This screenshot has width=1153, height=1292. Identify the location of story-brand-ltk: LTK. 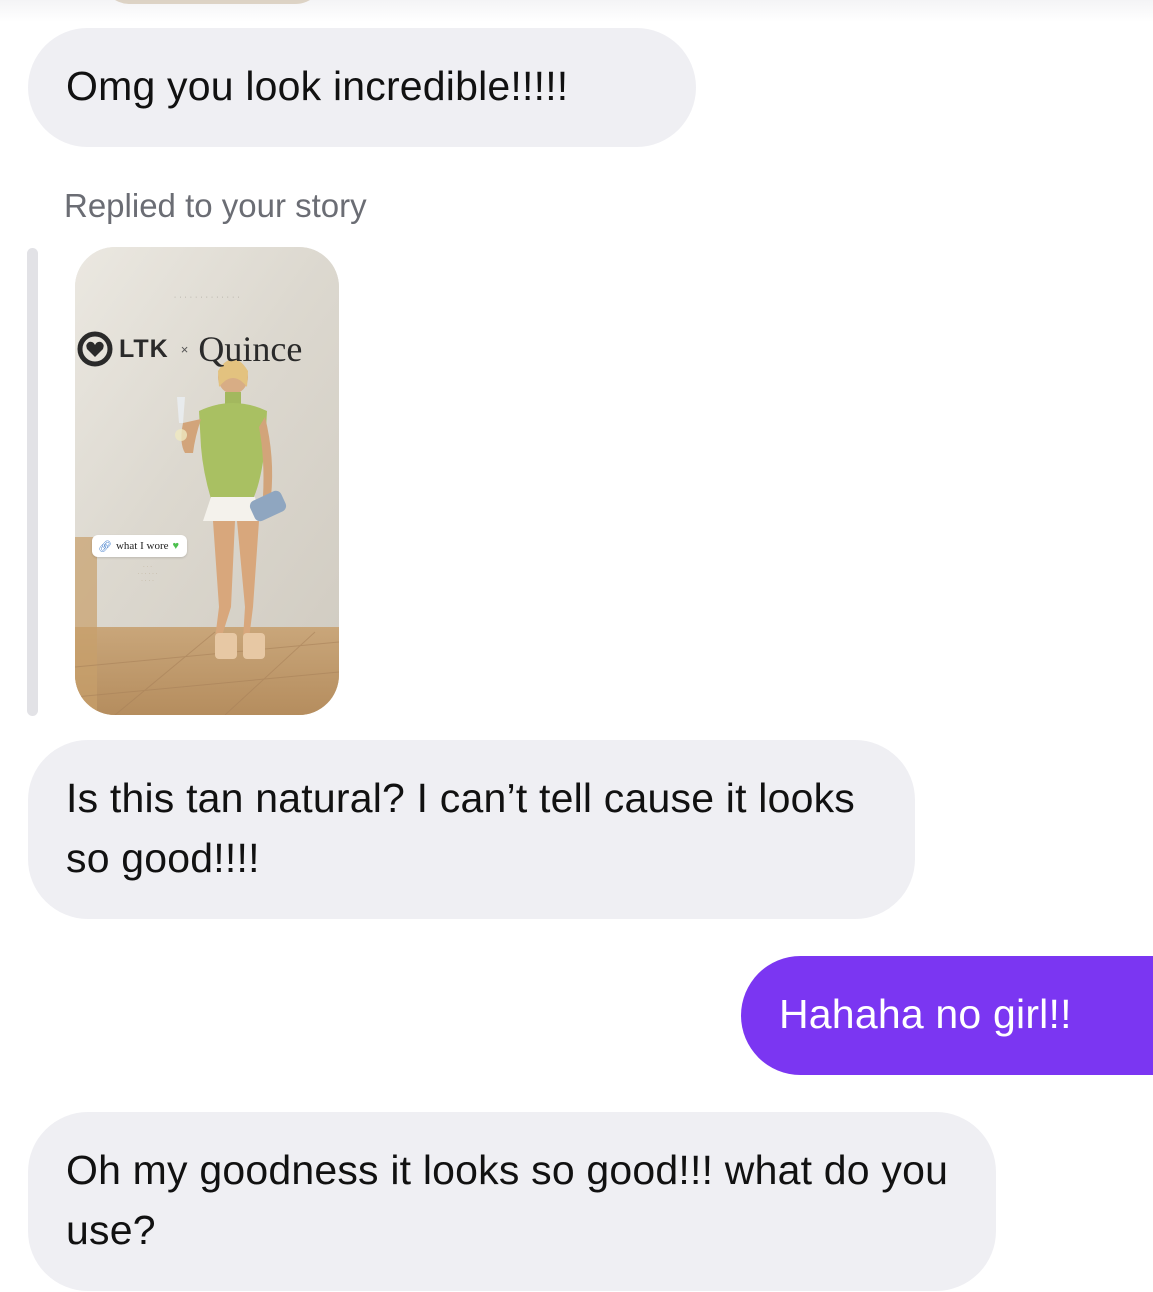
(144, 348).